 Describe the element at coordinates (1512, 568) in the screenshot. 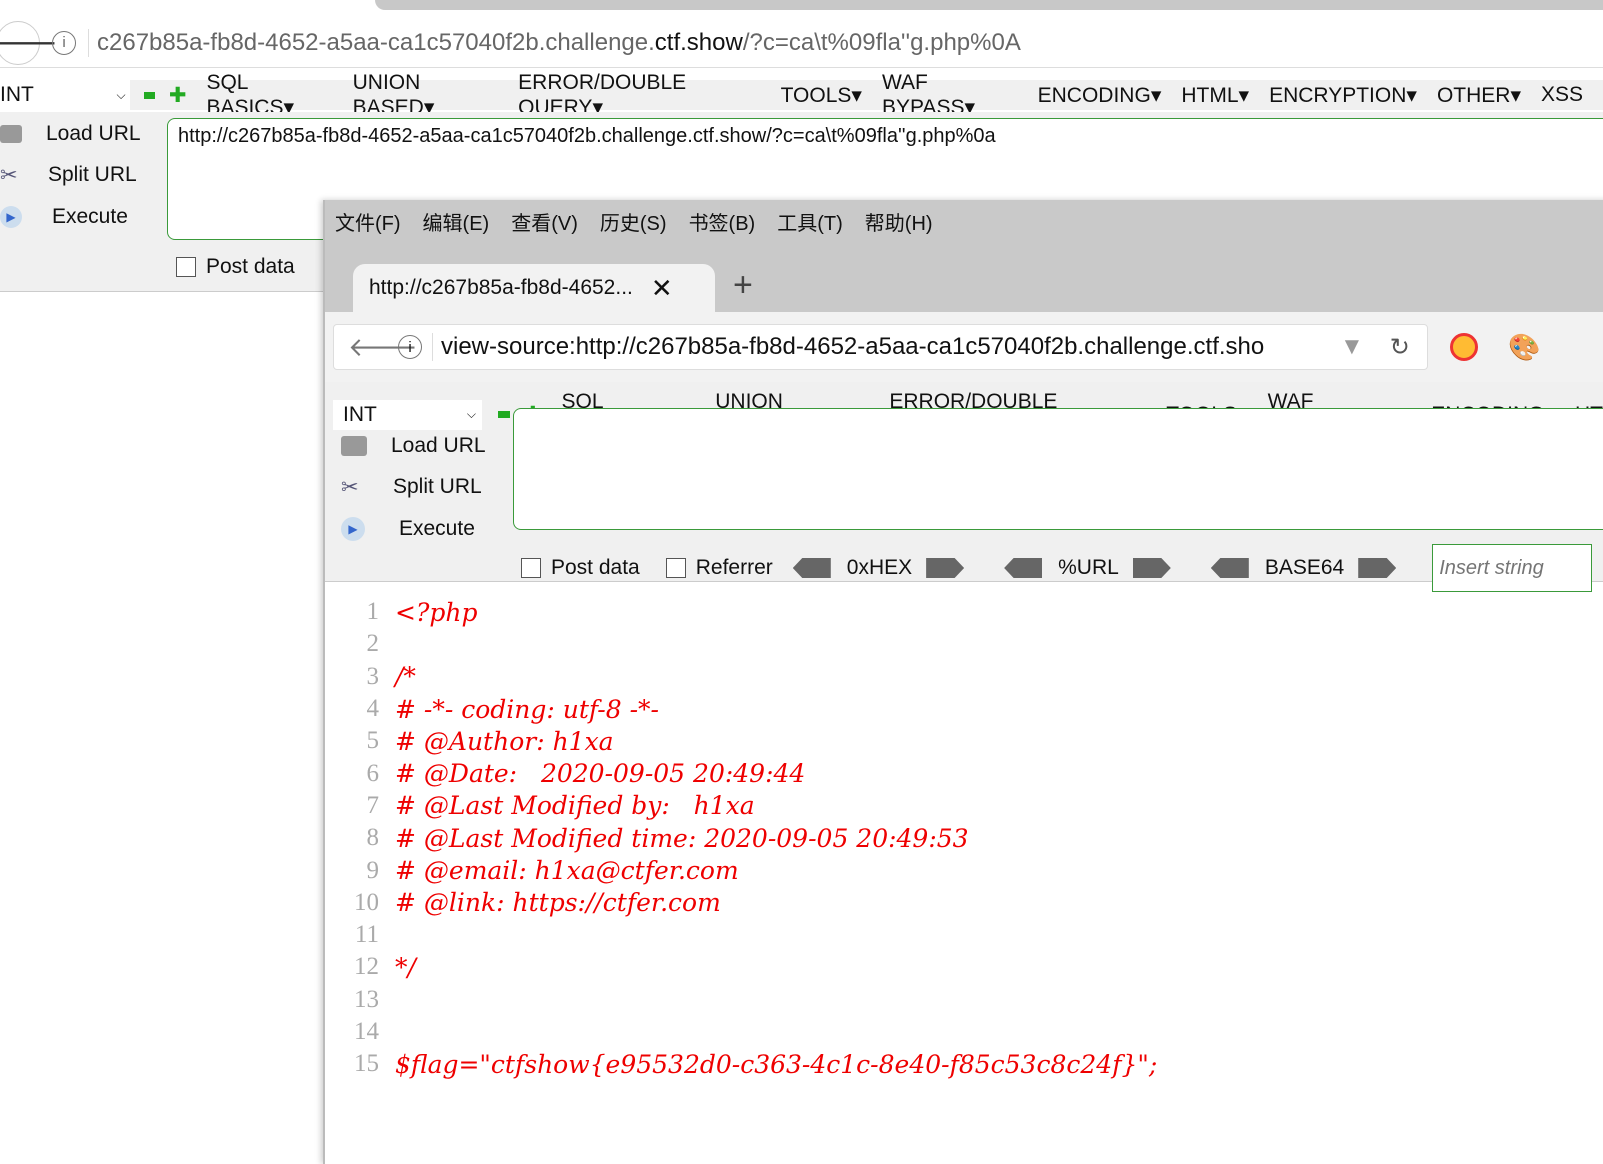

I see `insert-string-input` at that location.